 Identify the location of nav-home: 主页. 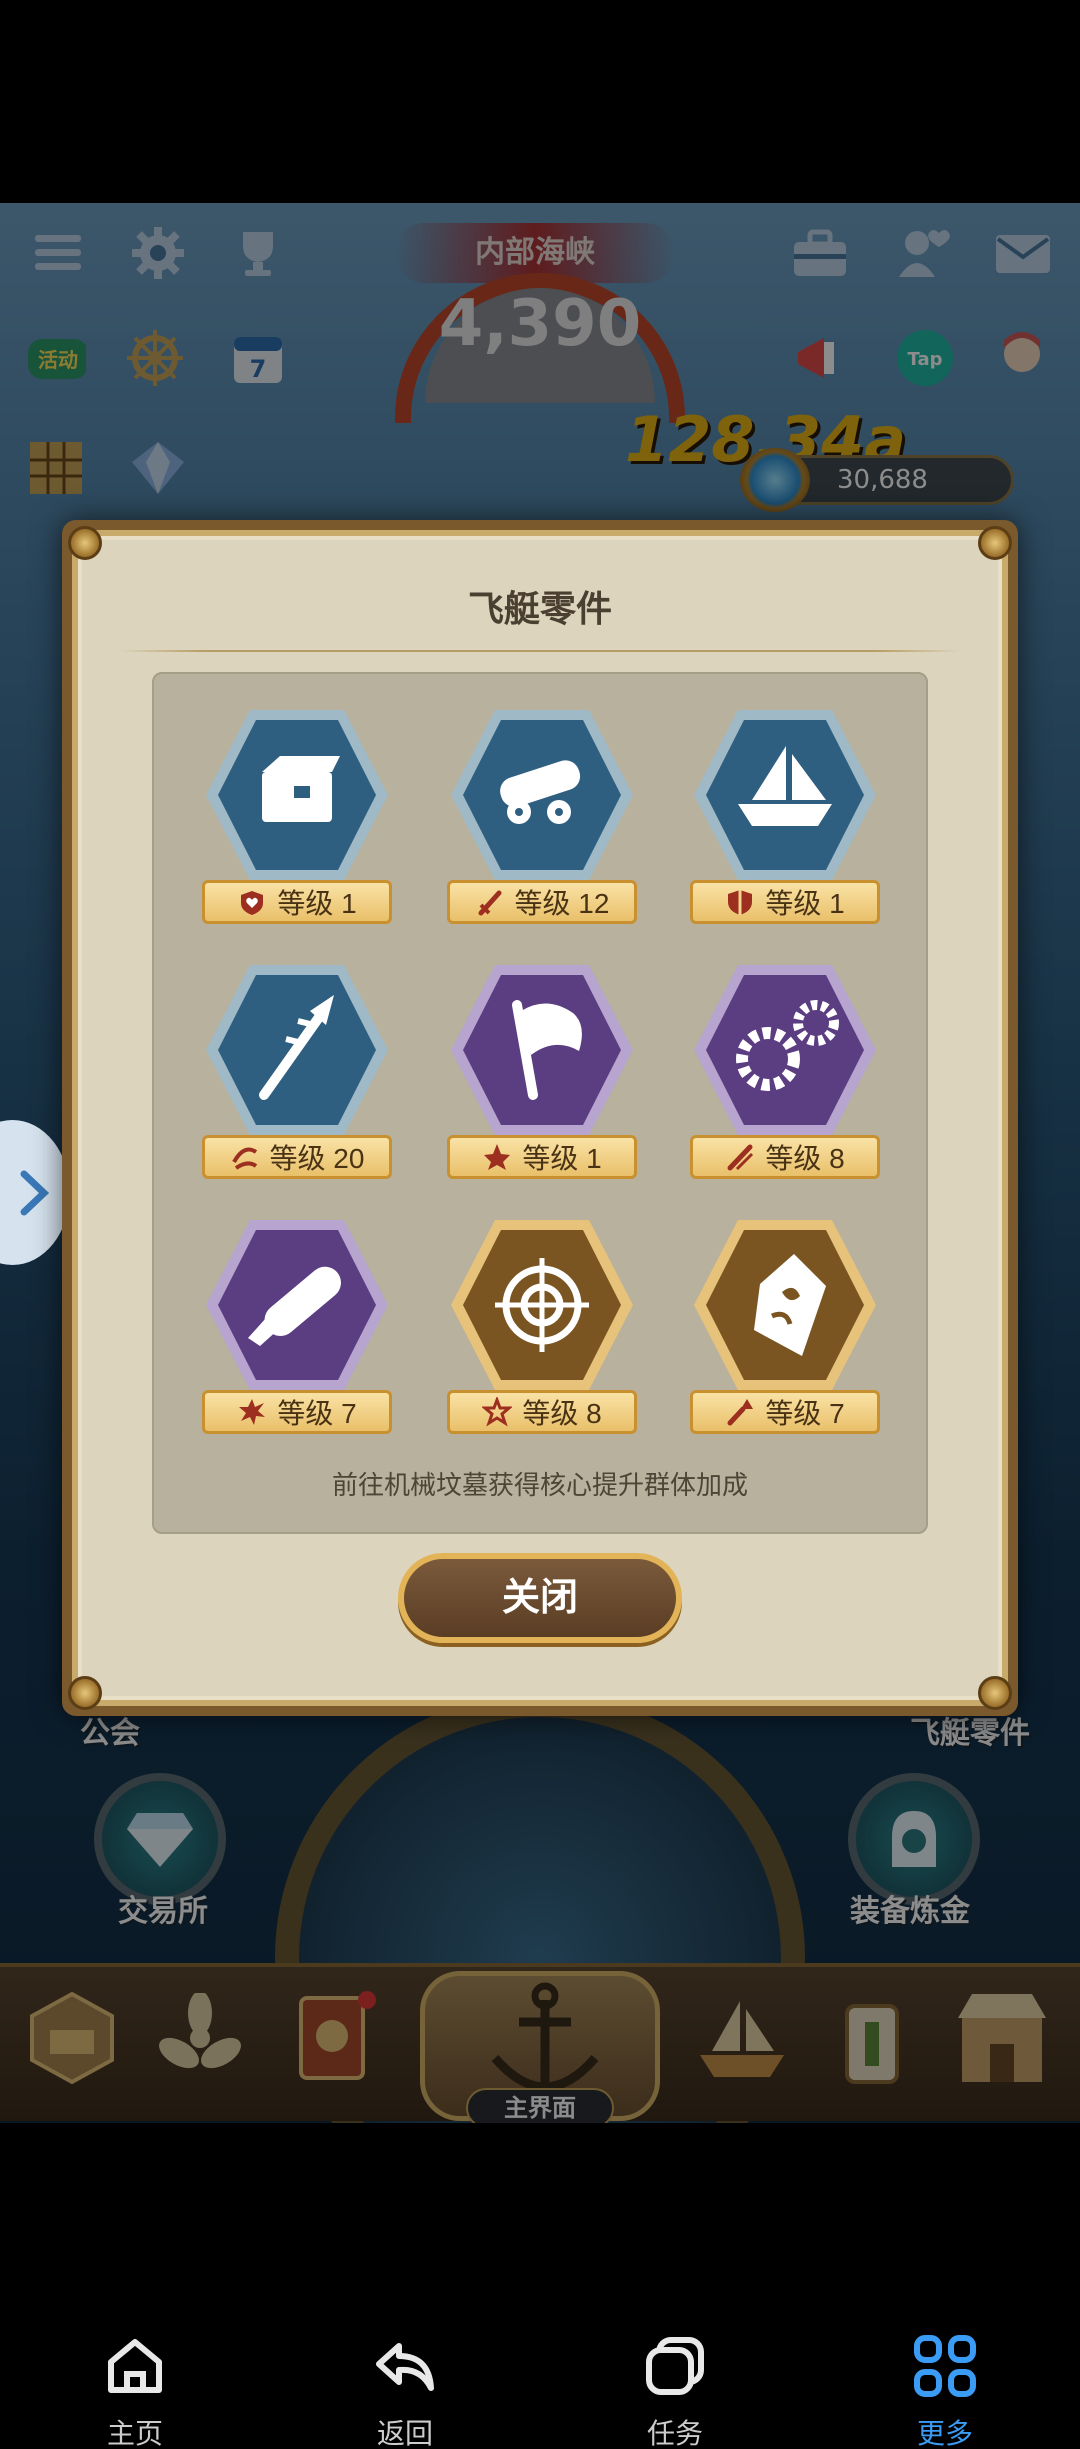
(135, 2387).